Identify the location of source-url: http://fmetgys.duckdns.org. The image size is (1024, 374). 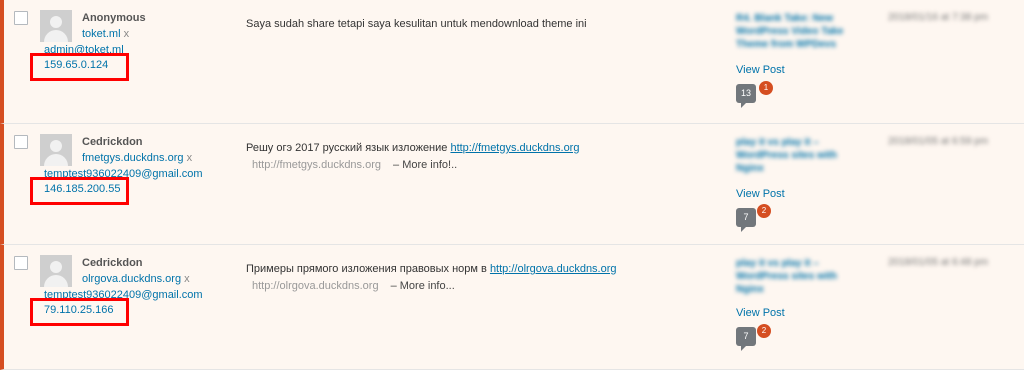
(317, 165).